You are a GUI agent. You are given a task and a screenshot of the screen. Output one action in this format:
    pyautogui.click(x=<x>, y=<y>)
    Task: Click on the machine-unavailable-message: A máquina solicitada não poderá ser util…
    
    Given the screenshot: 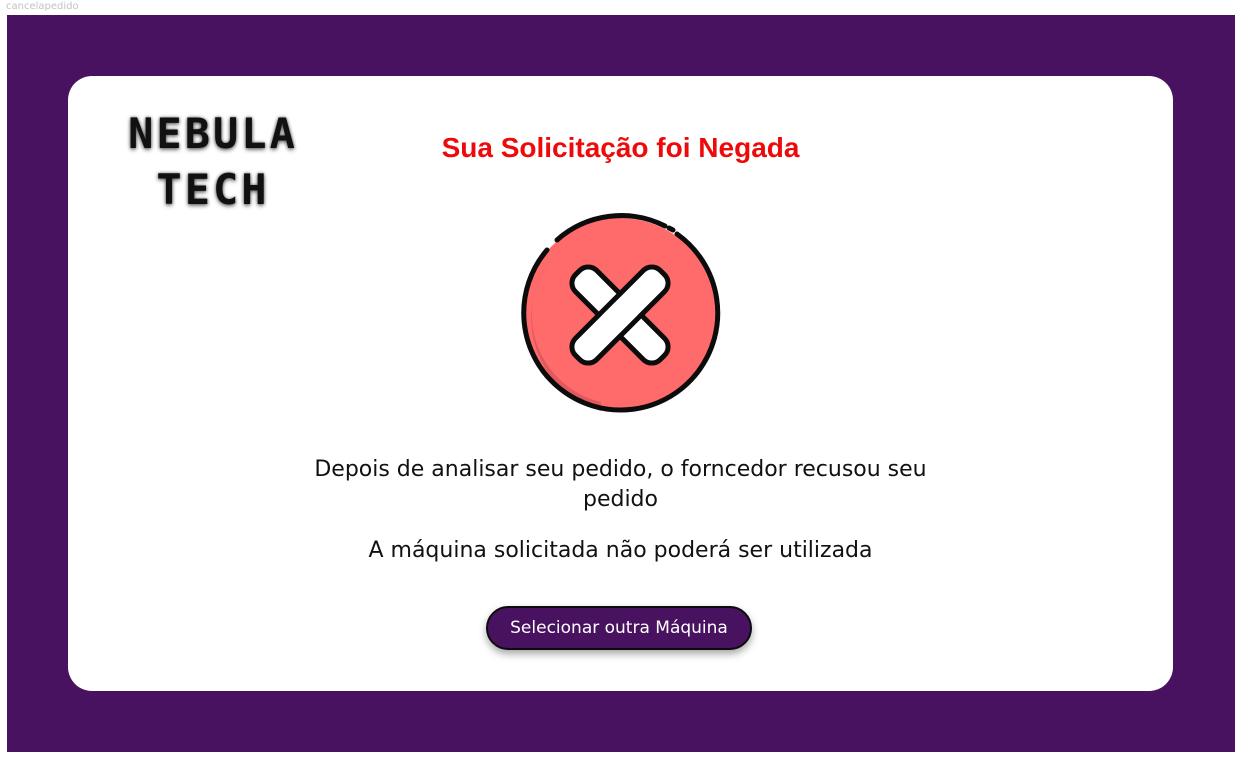 What is the action you would take?
    pyautogui.click(x=620, y=550)
    